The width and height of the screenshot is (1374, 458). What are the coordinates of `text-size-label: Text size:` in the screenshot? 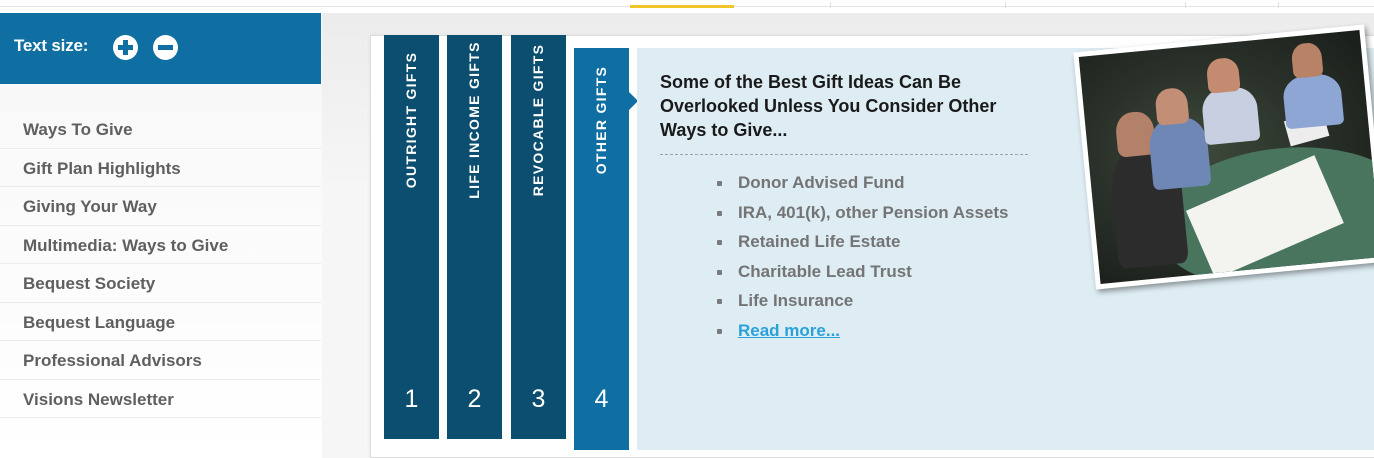 It's located at (51, 45).